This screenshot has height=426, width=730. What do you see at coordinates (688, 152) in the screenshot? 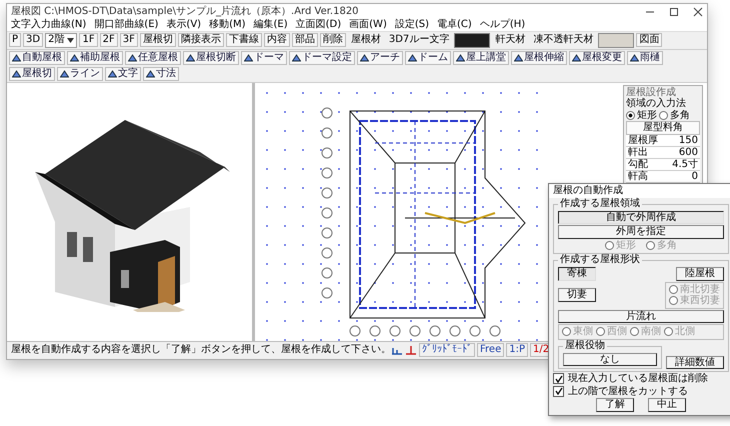
I see `property-value: 600` at bounding box center [688, 152].